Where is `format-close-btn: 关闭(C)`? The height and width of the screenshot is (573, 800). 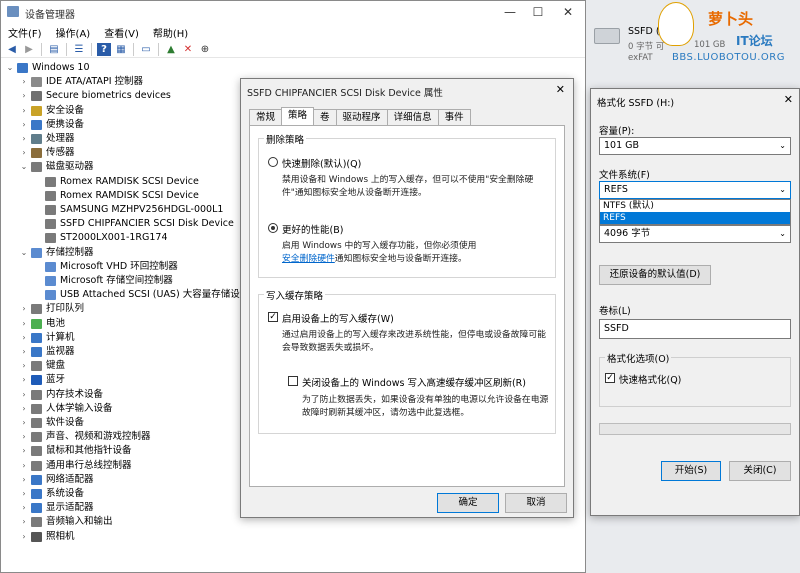 format-close-btn: 关闭(C) is located at coordinates (760, 471).